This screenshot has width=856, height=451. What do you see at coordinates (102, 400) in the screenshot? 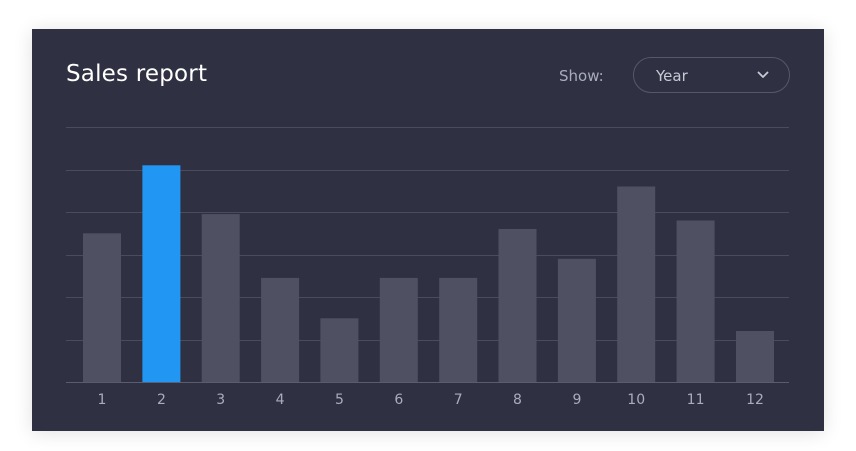
I see `x-tick-label-1: 1` at bounding box center [102, 400].